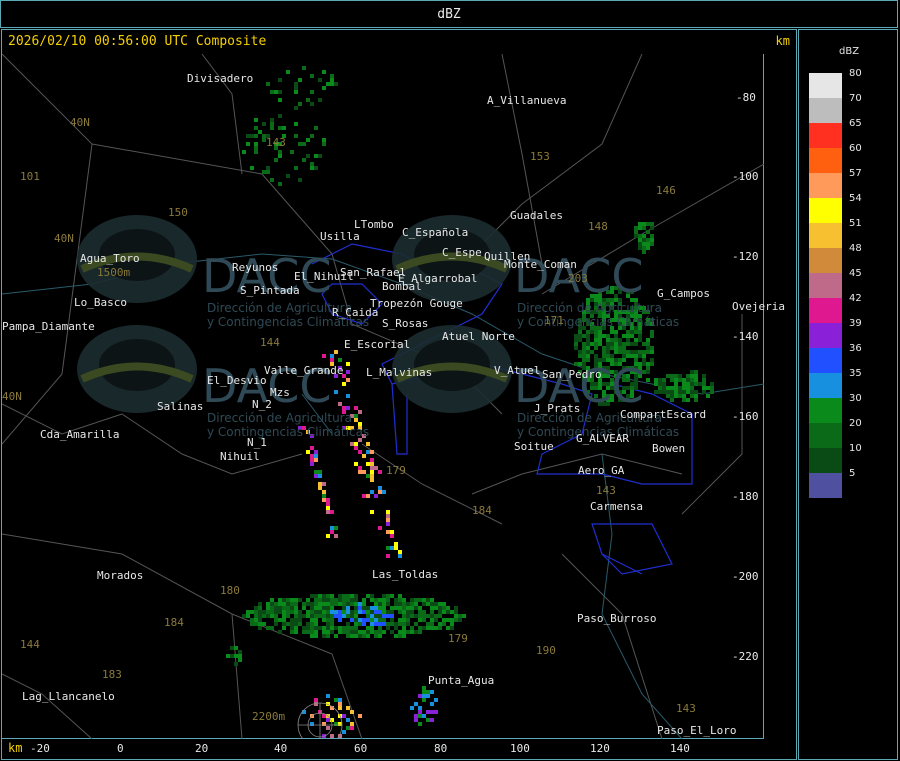  What do you see at coordinates (849, 51) in the screenshot?
I see `legend-title: dBZ` at bounding box center [849, 51].